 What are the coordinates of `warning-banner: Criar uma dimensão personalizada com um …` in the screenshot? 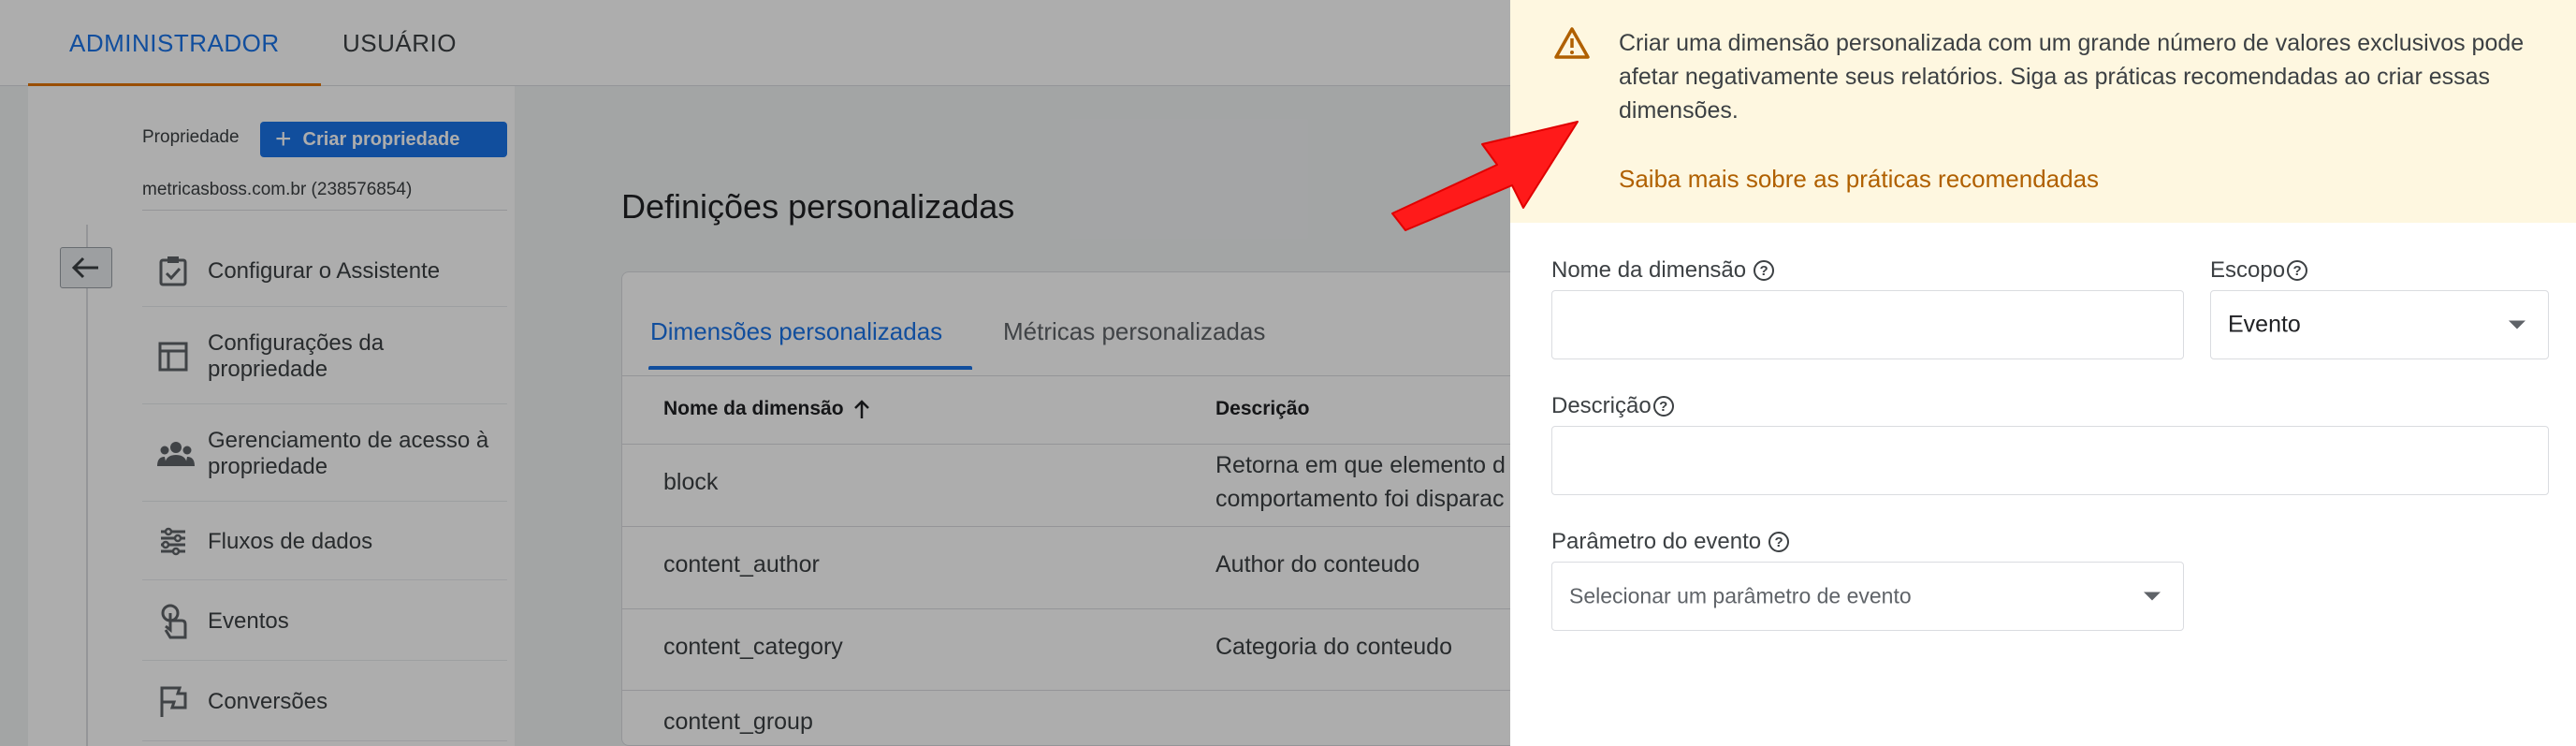 It's located at (2043, 111).